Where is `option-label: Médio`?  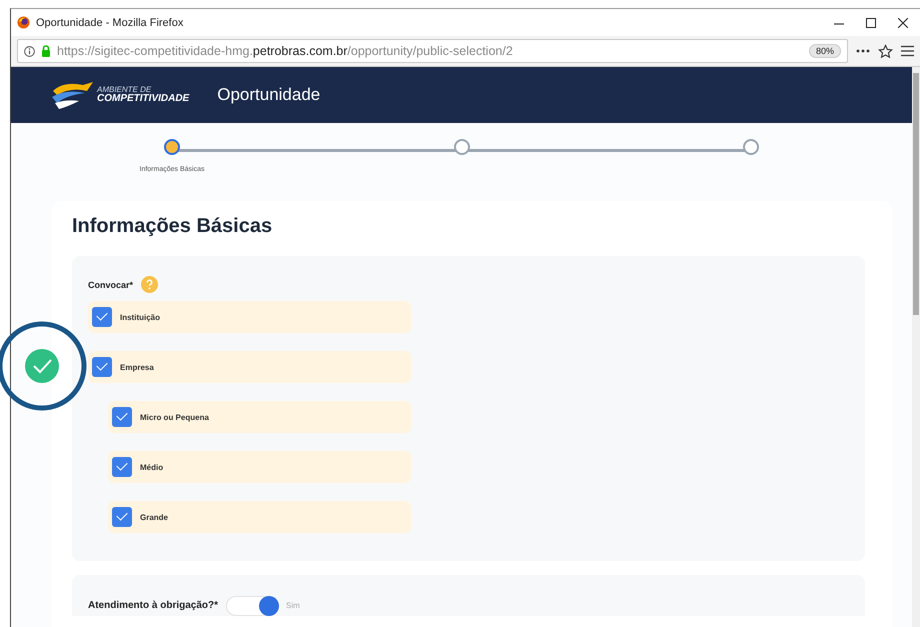 option-label: Médio is located at coordinates (152, 467).